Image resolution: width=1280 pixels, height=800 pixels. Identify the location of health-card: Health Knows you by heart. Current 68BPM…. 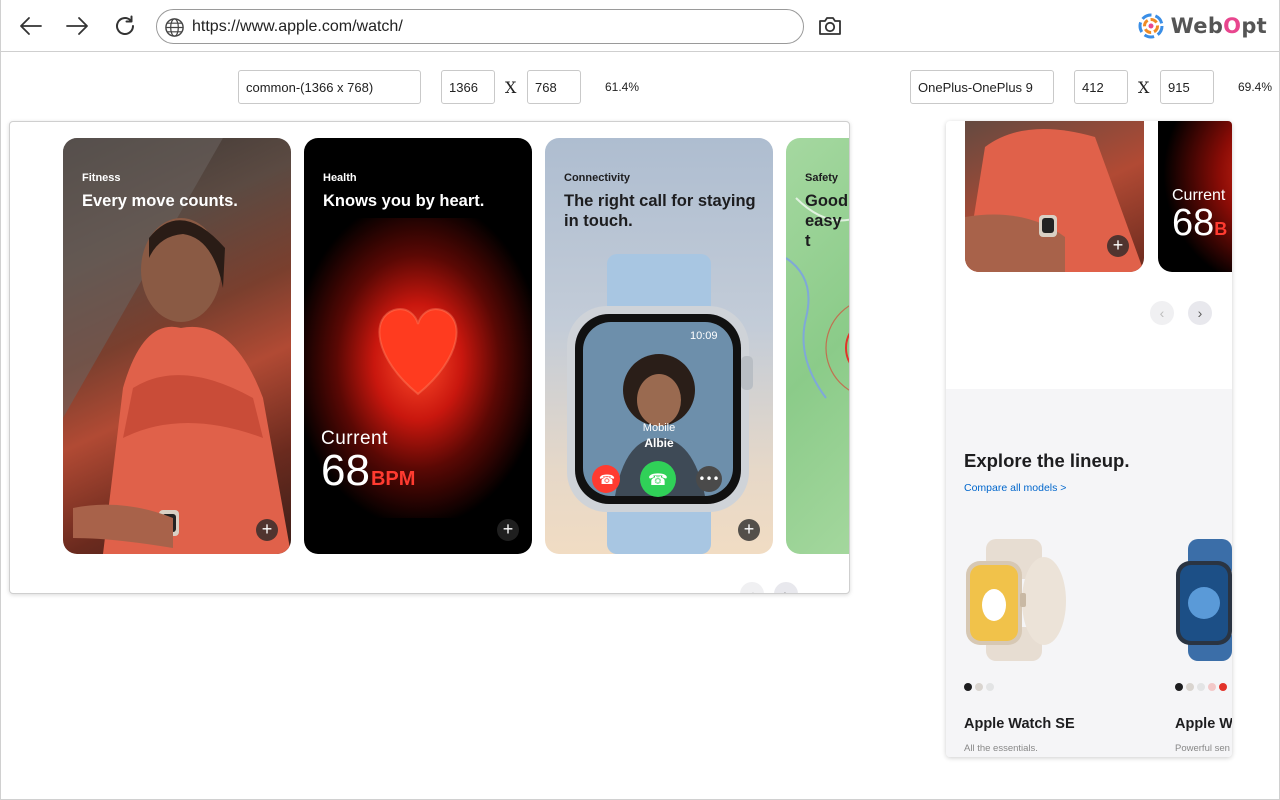
(418, 346).